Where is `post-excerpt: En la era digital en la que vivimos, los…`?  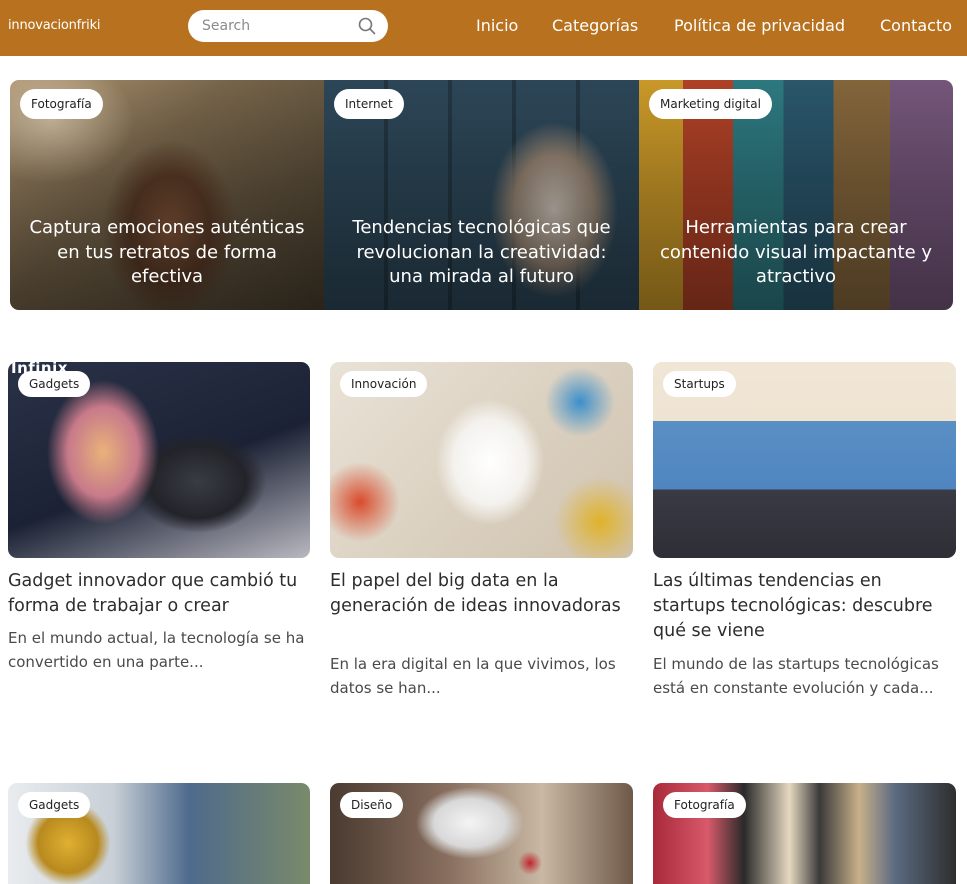
post-excerpt: En la era digital en la que vivimos, los… is located at coordinates (473, 676).